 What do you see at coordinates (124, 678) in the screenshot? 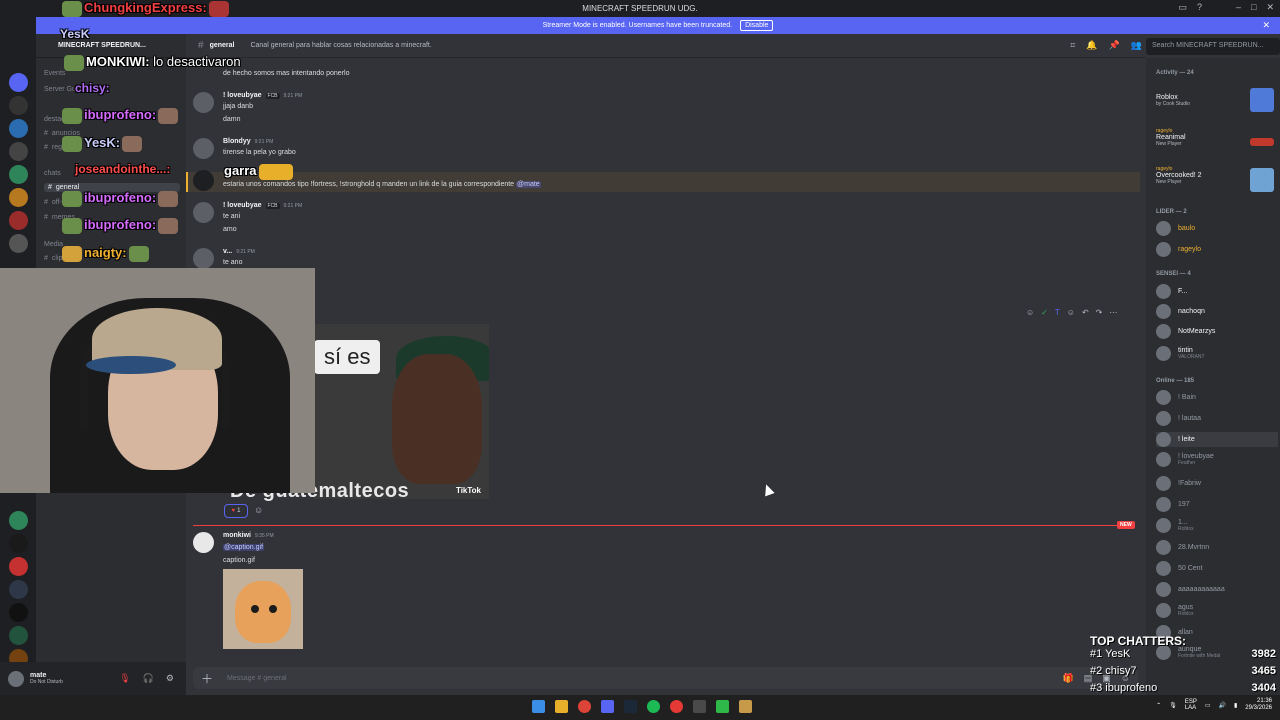
I see `mute-icon: 🎙` at bounding box center [124, 678].